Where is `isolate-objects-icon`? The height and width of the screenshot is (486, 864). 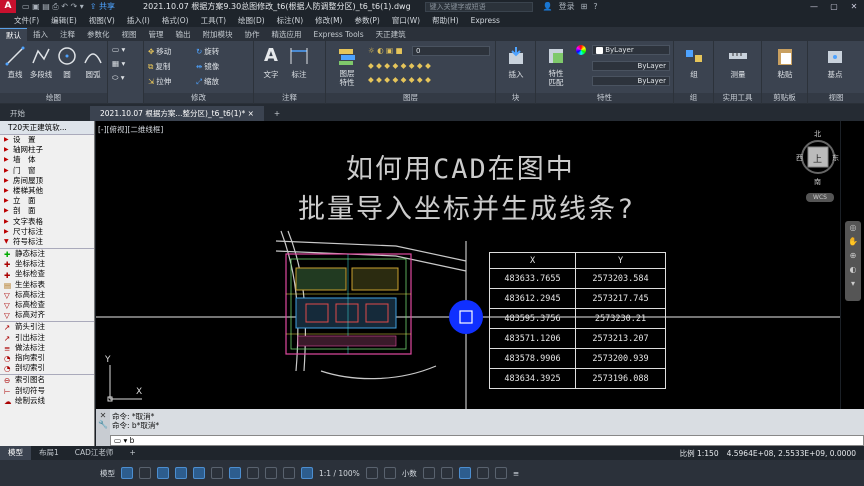
isolate-objects-icon is located at coordinates (464, 473).